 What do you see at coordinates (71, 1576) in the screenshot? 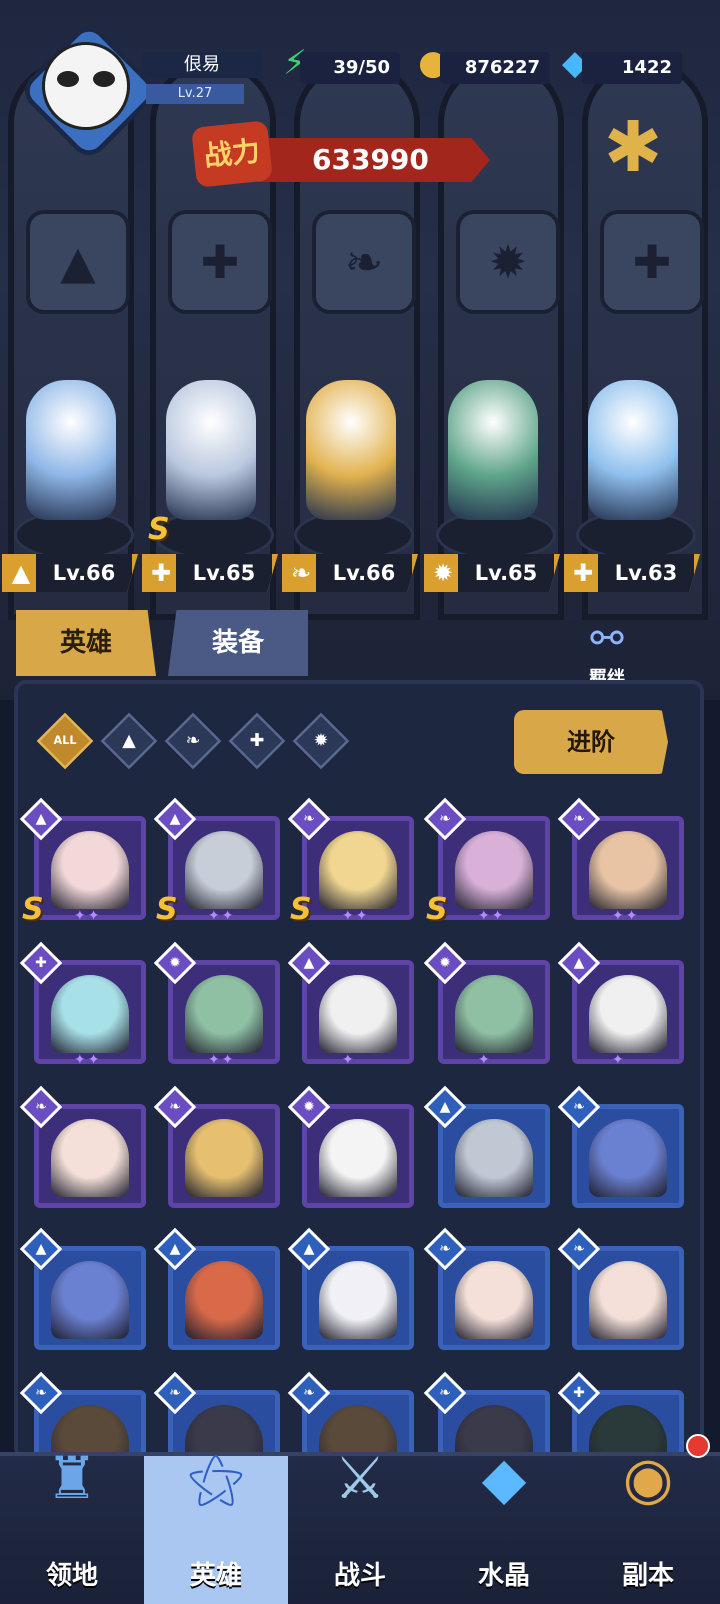
I see `nav-label: 领地` at bounding box center [71, 1576].